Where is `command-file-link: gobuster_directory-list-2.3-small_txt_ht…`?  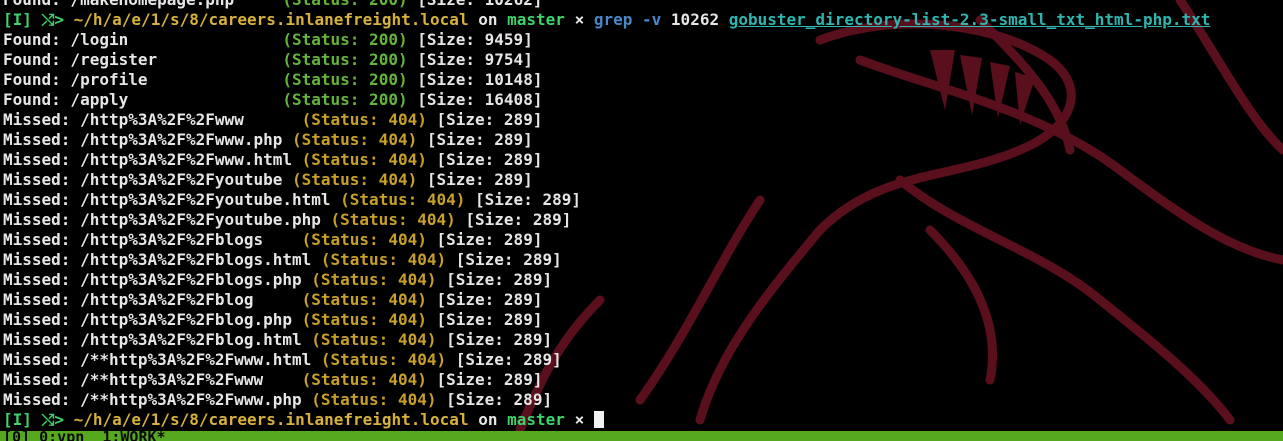
command-file-link: gobuster_directory-list-2.3-small_txt_ht… is located at coordinates (970, 19).